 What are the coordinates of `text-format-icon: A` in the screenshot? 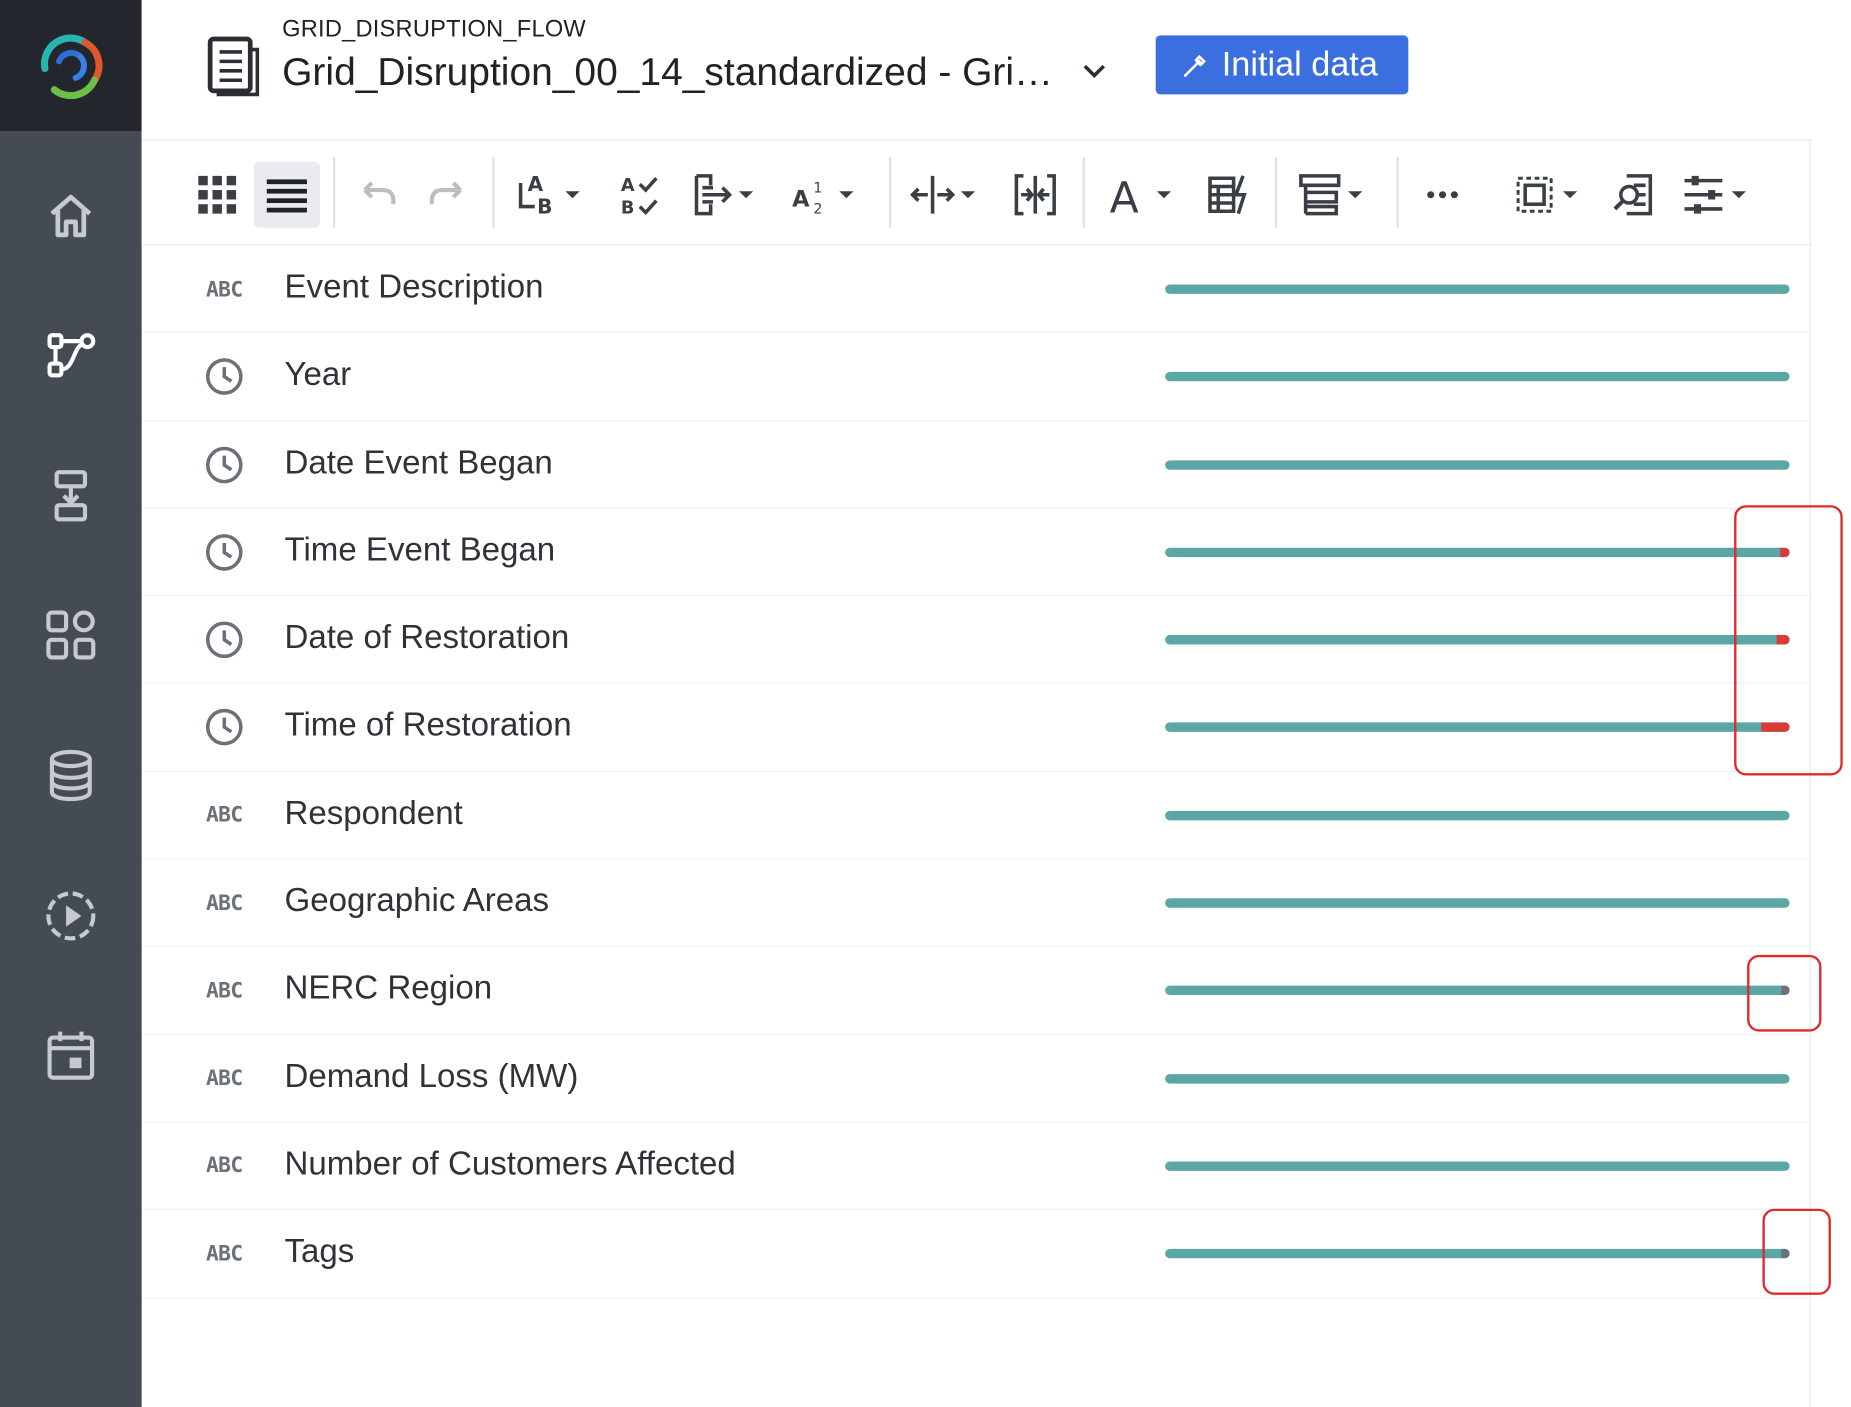 It's located at (1124, 196).